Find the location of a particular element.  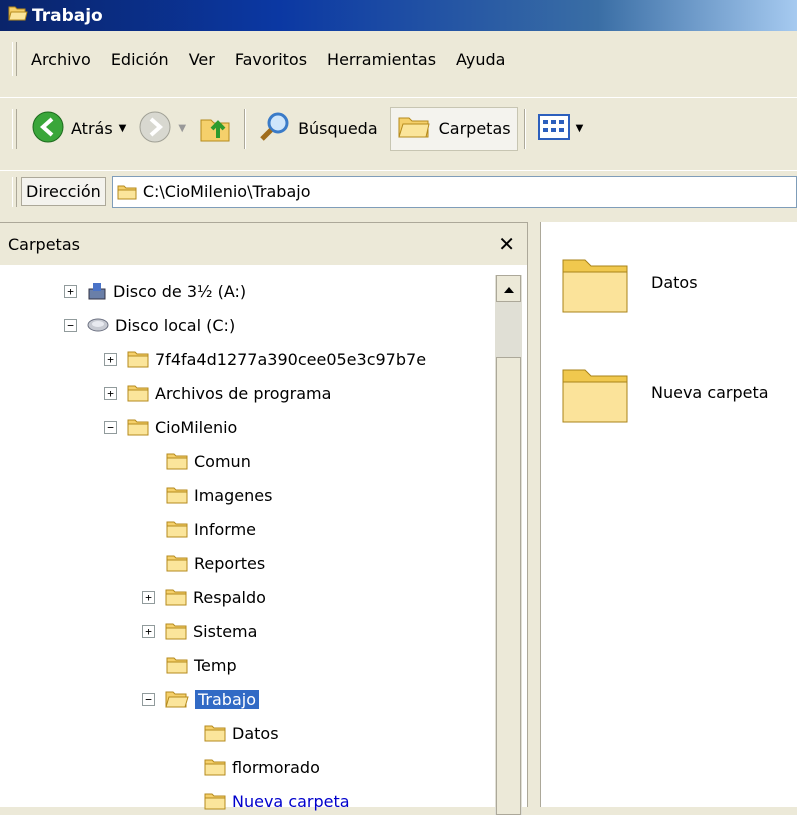

tree-item: Informe is located at coordinates (211, 529).